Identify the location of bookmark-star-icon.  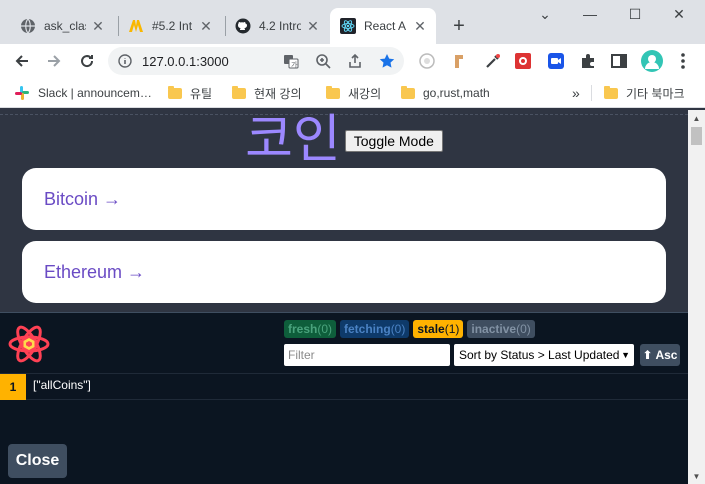
(387, 61).